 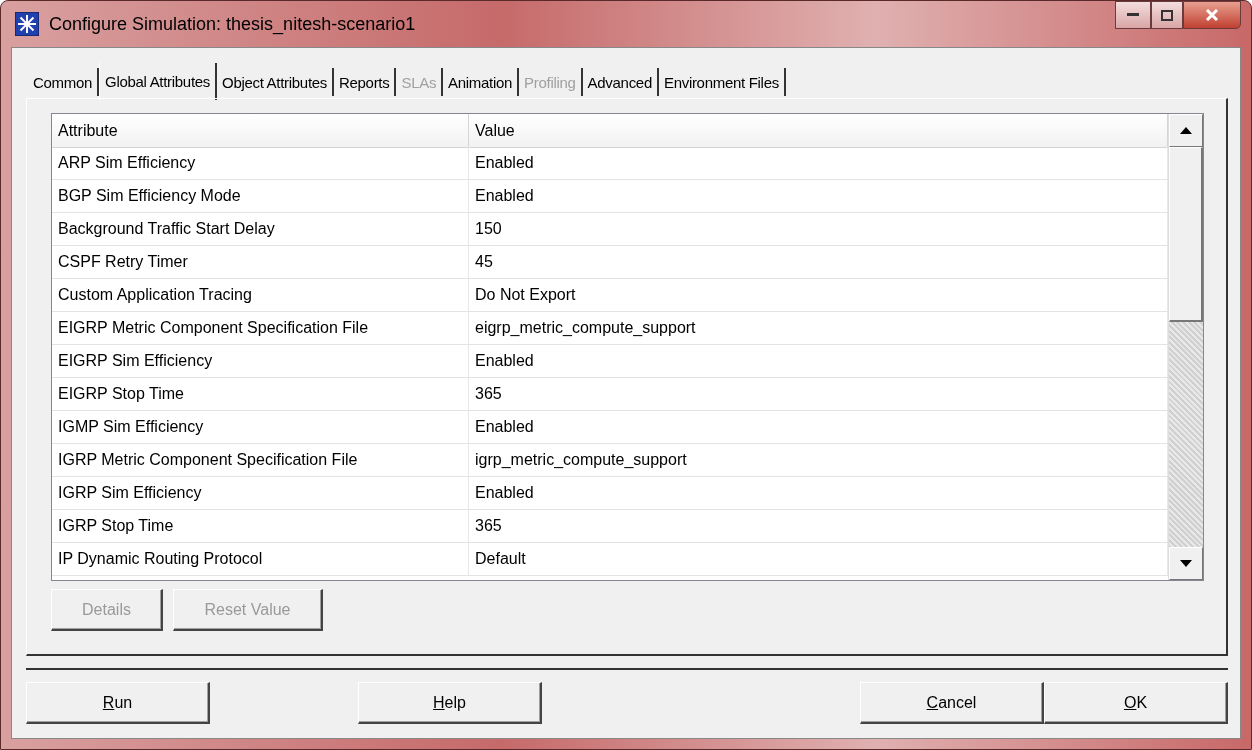 What do you see at coordinates (260, 559) in the screenshot?
I see `table-cell: IP Dynamic Routing Protocol` at bounding box center [260, 559].